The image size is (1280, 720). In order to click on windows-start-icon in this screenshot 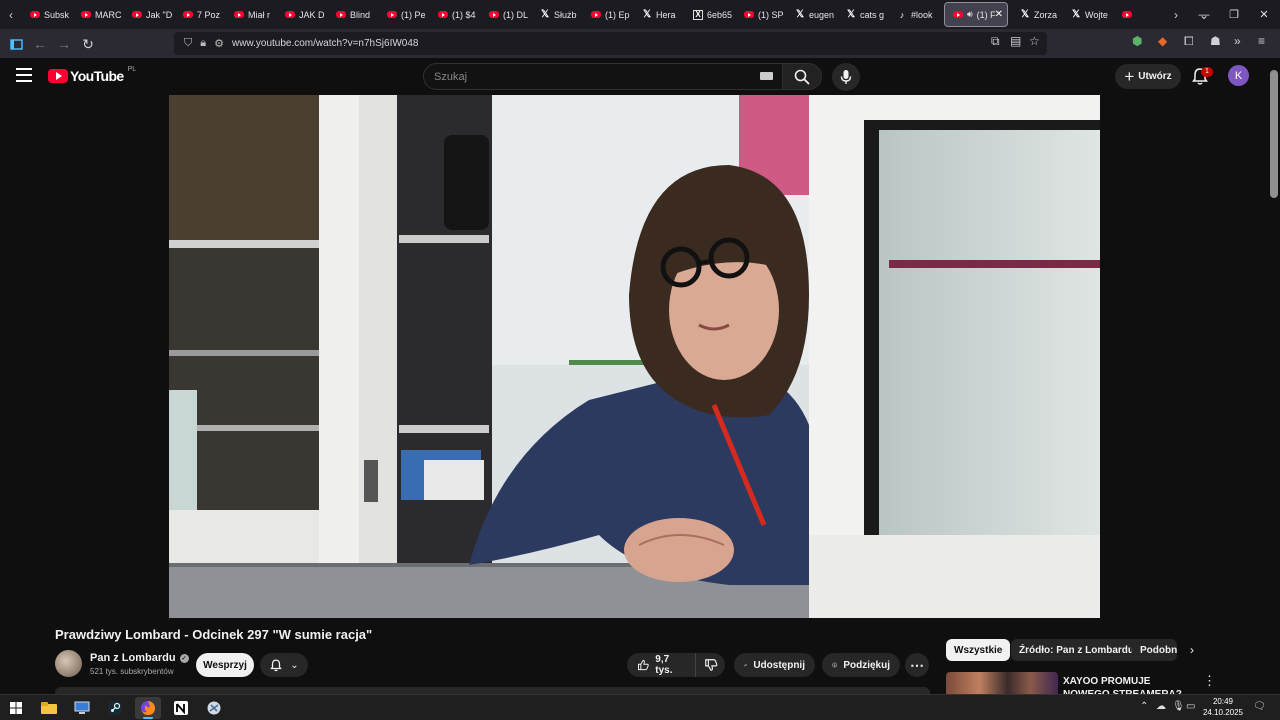, I will do `click(16, 708)`.